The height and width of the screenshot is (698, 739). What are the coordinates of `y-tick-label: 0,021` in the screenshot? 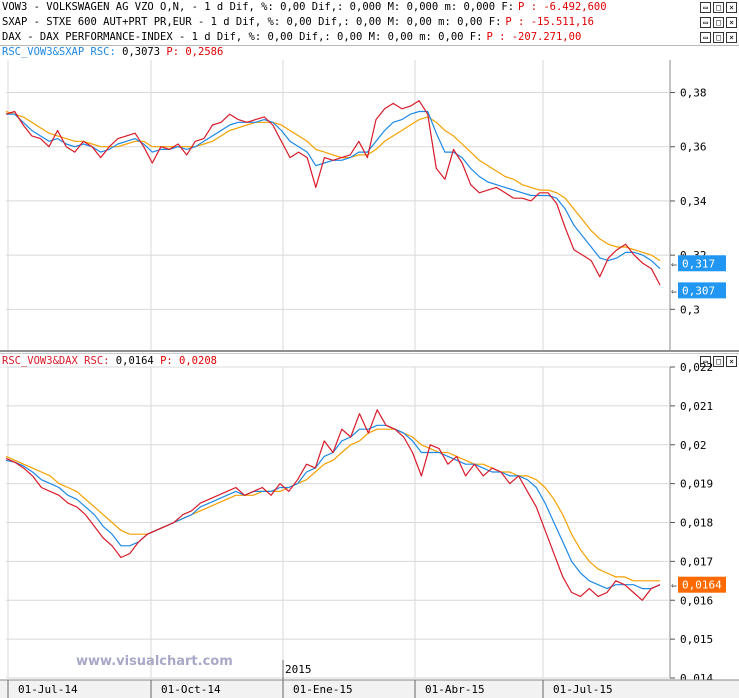 It's located at (696, 406).